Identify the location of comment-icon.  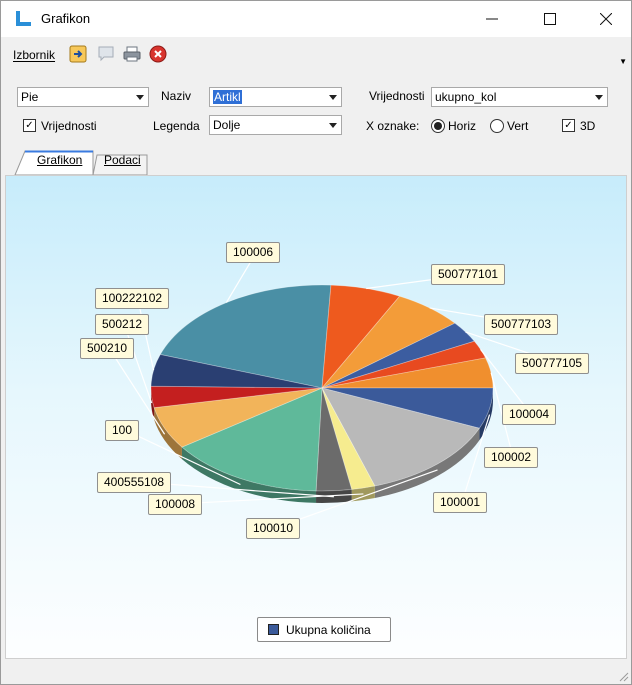
(106, 54).